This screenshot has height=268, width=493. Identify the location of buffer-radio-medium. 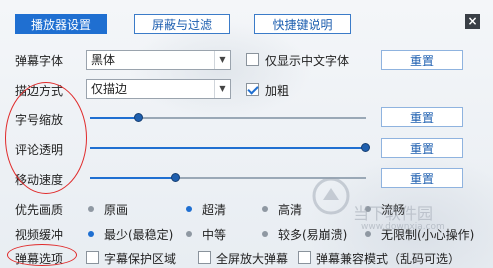
(189, 234).